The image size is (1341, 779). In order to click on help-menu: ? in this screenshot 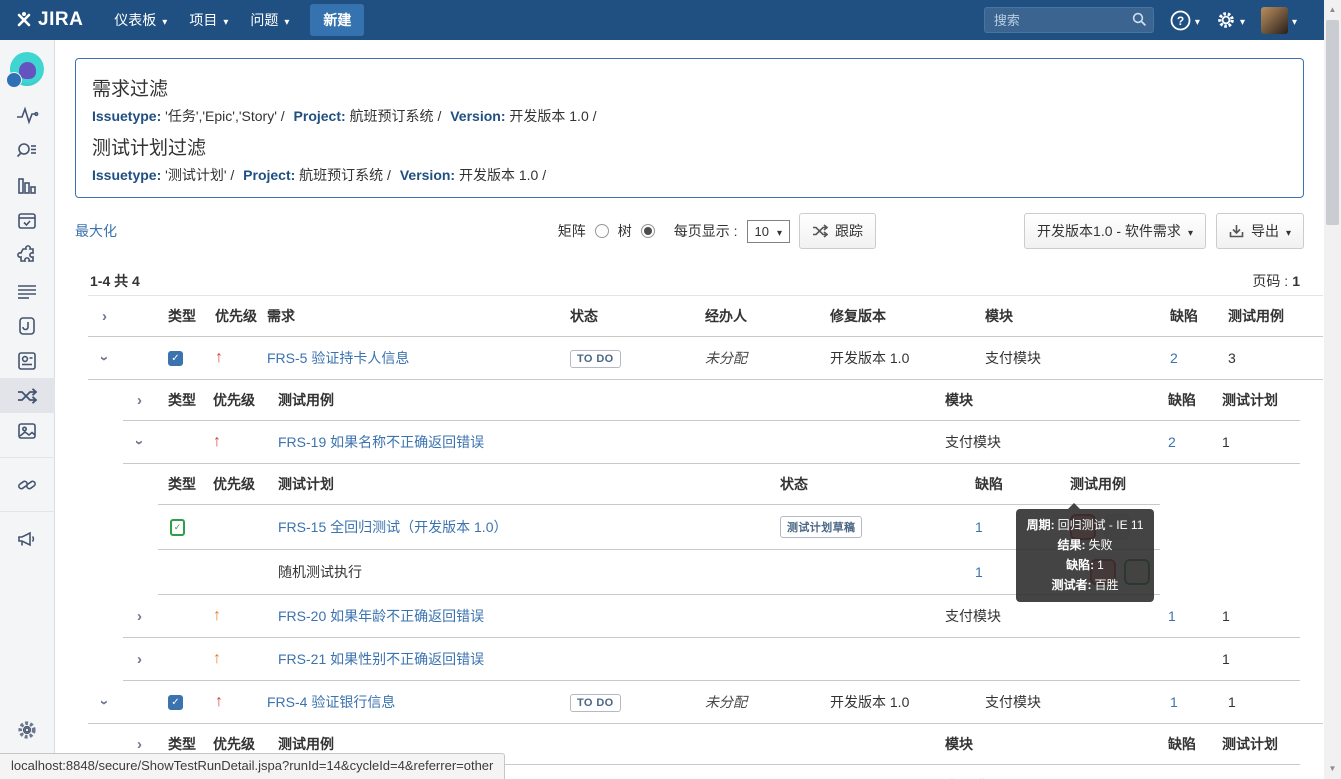, I will do `click(1185, 20)`.